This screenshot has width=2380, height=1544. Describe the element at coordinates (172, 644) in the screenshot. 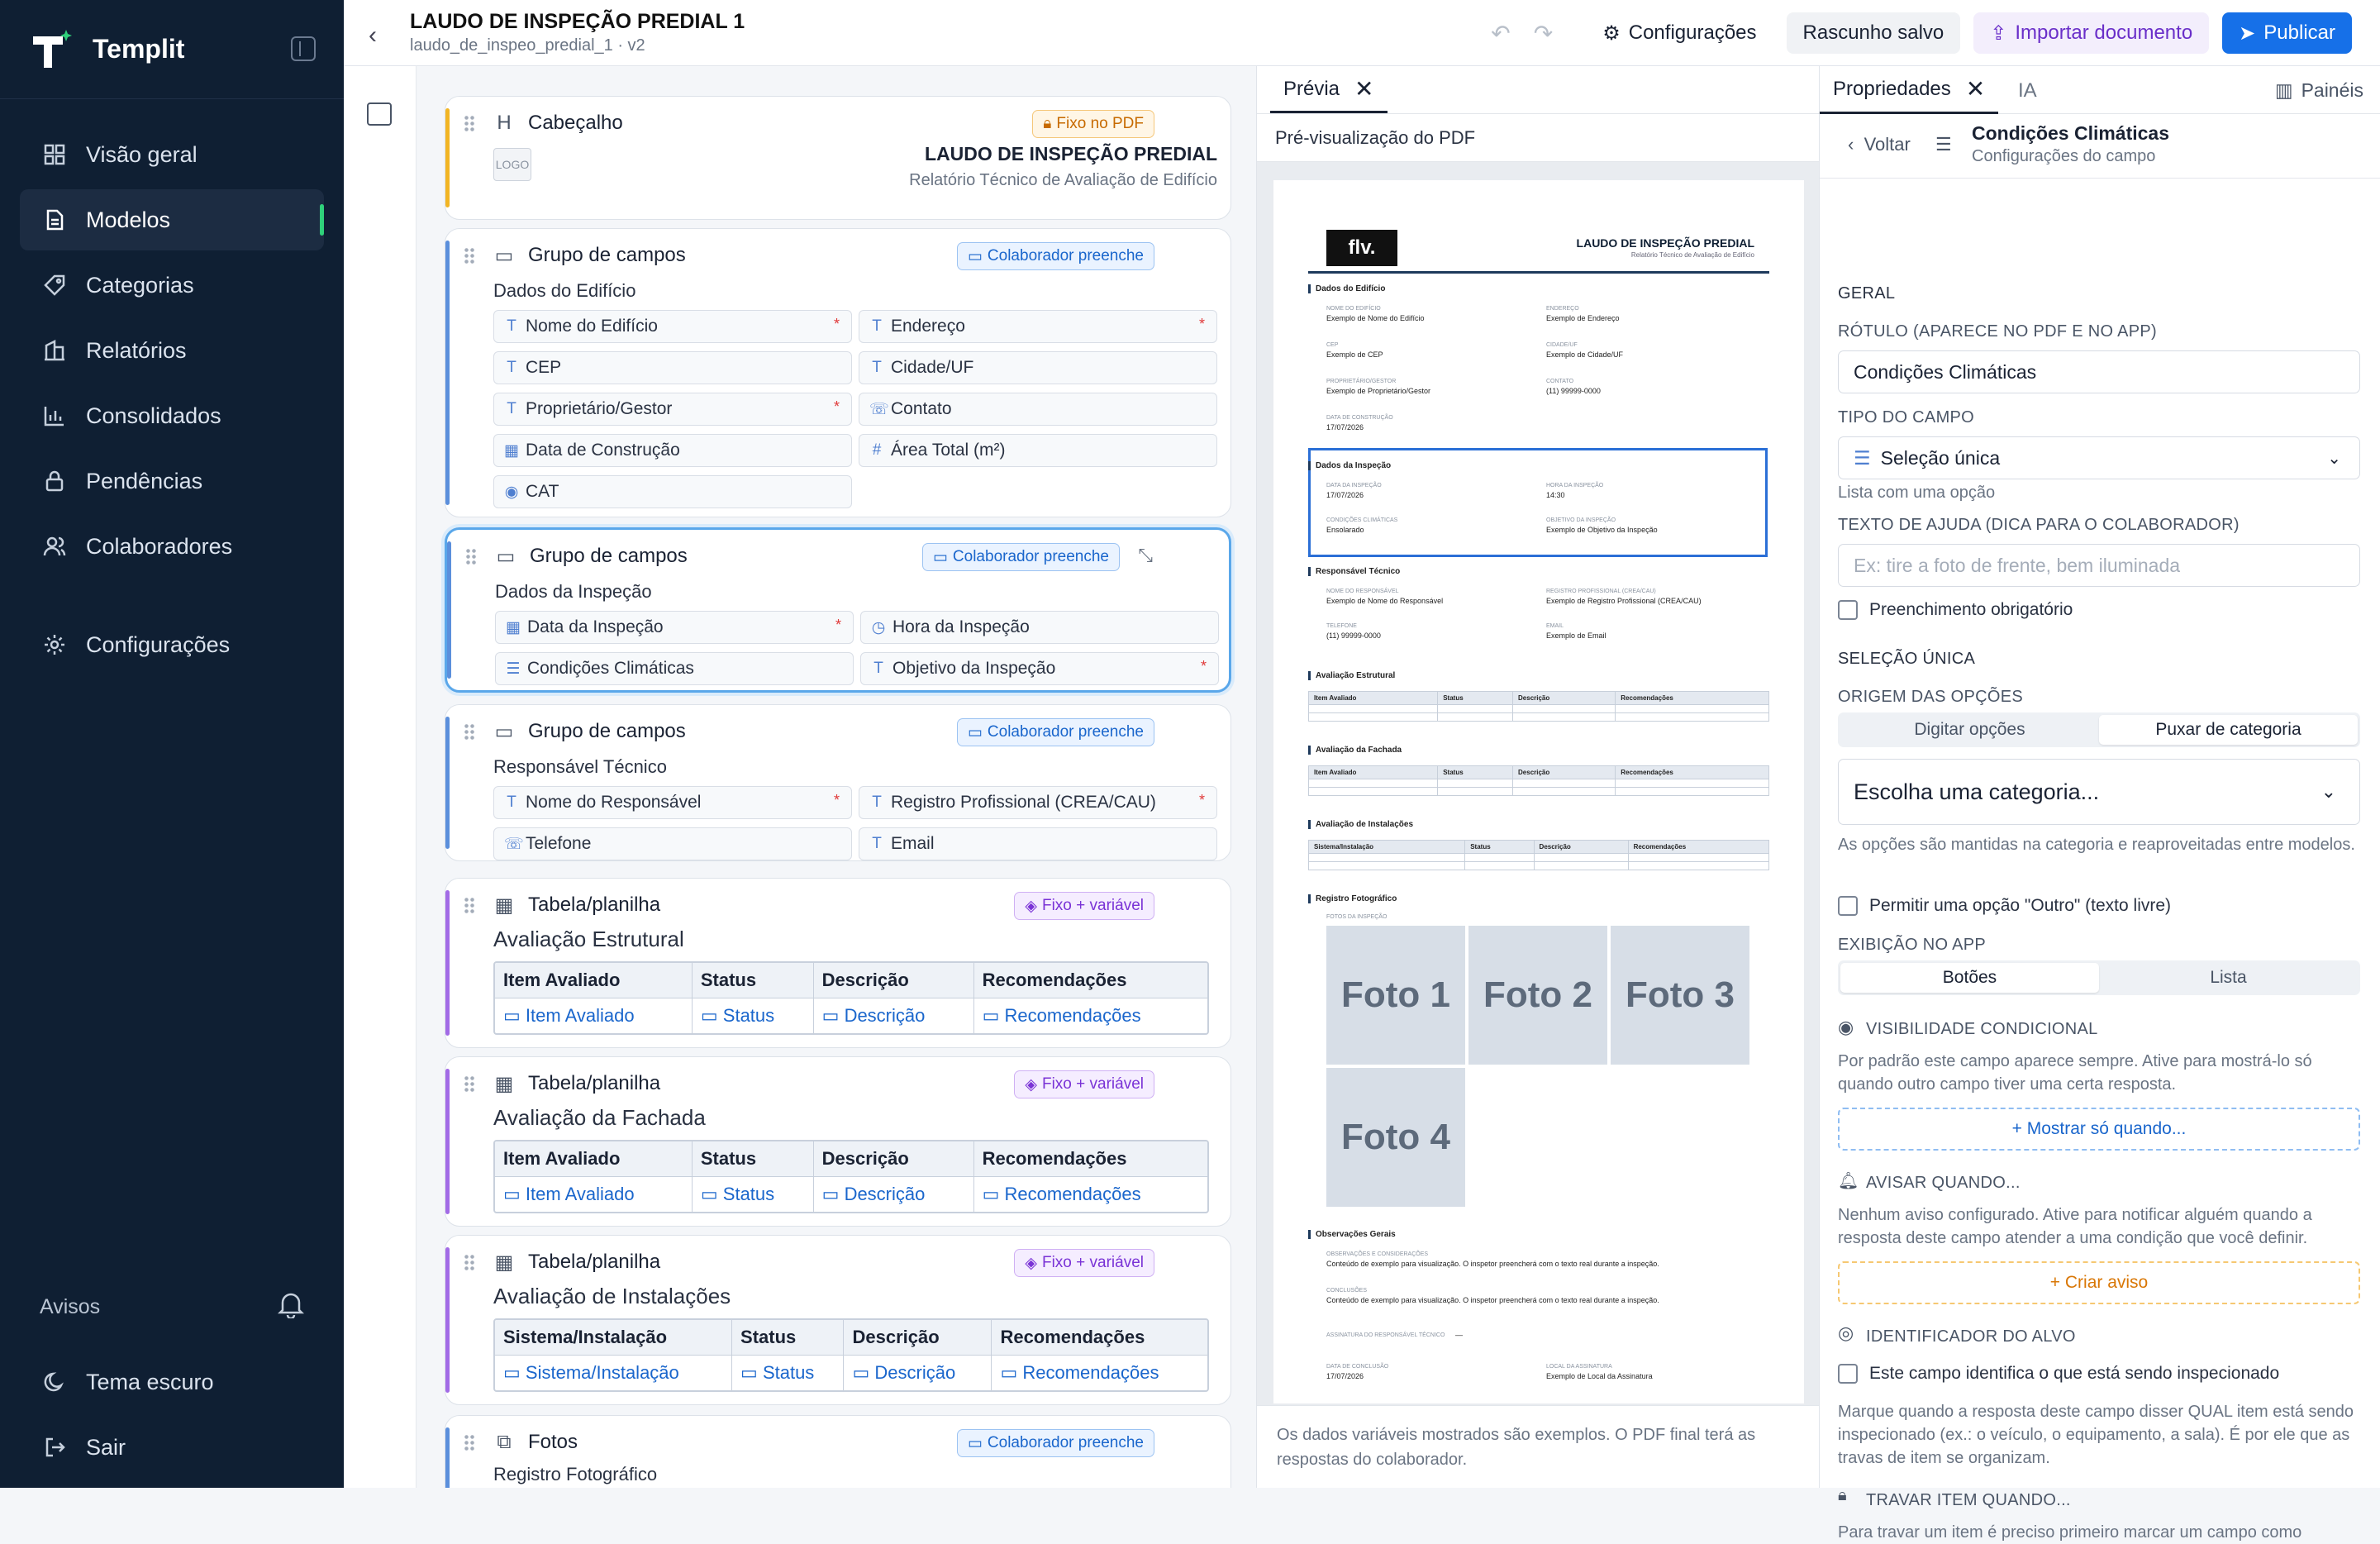

I see `sidebar-item-configuracoes: Configurações` at that location.